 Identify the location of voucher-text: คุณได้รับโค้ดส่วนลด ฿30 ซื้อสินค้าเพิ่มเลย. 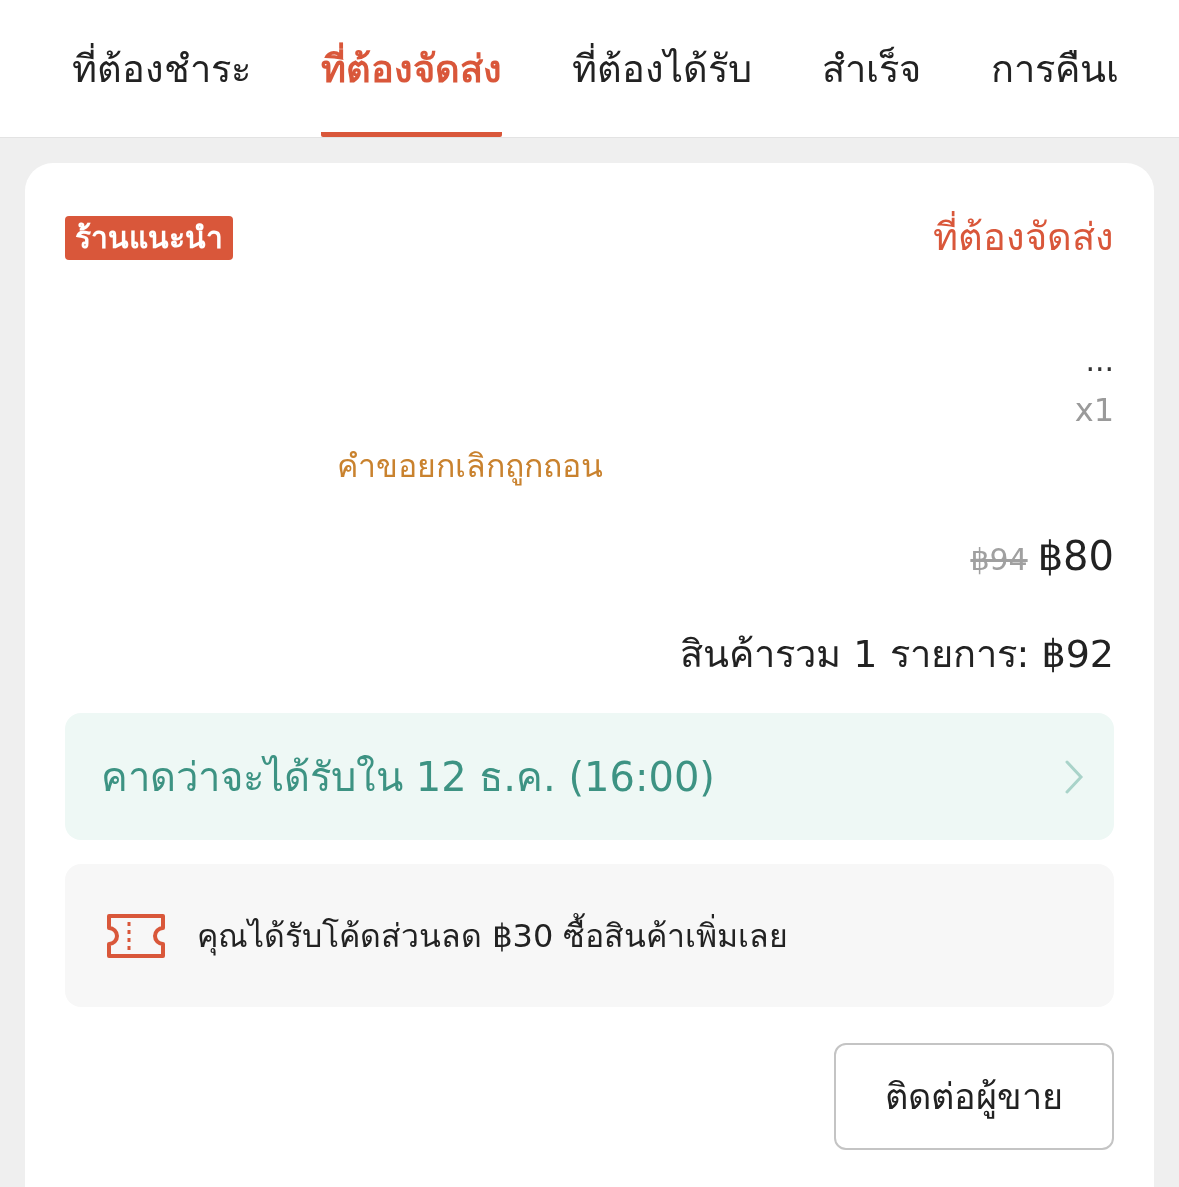
(493, 935).